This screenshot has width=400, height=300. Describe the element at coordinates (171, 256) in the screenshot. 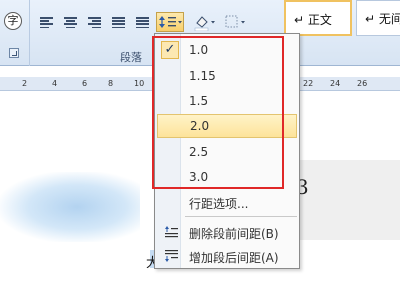

I see `add-space-after-icon` at that location.